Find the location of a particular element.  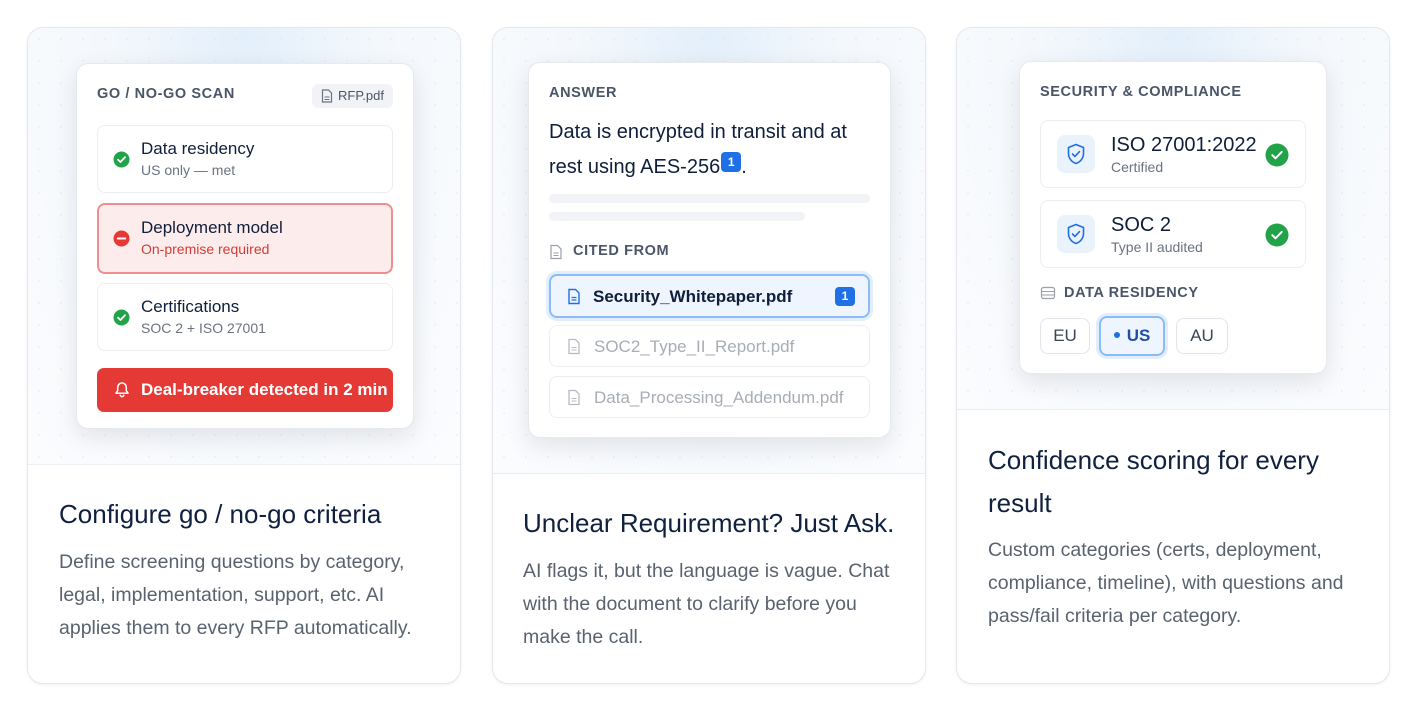

data-residency-caption: DATA RESIDENCY is located at coordinates (1131, 293).